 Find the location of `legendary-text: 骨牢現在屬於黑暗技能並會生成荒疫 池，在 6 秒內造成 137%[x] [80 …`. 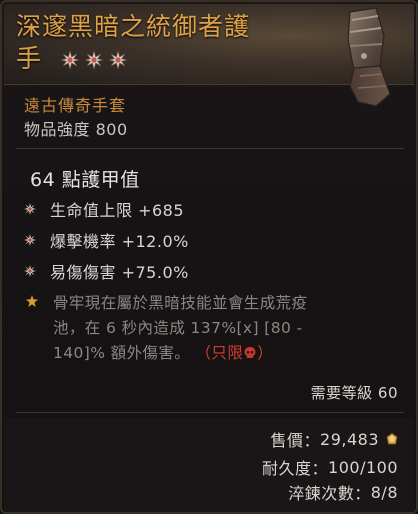

legendary-text: 骨牢現在屬於黑暗技能並會生成荒疫 池，在 6 秒內造成 137%[x] [80 … is located at coordinates (217, 328).